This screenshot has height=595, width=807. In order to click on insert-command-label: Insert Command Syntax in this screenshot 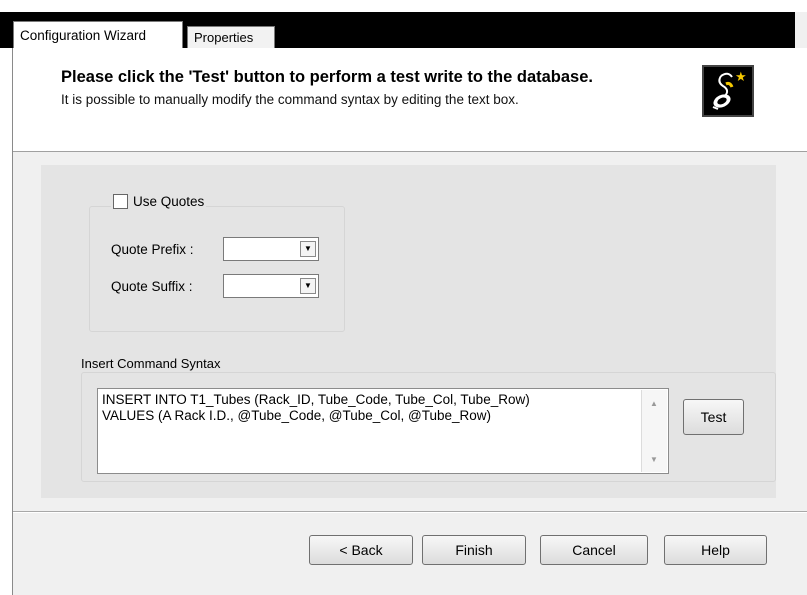, I will do `click(151, 363)`.